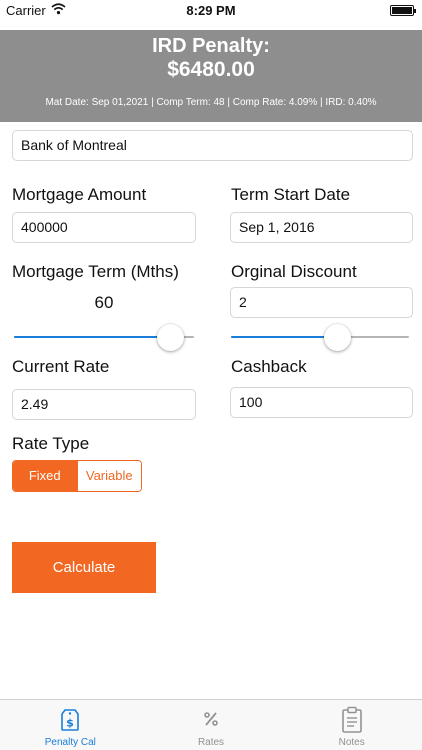  What do you see at coordinates (403, 10) in the screenshot?
I see `battery-icon` at bounding box center [403, 10].